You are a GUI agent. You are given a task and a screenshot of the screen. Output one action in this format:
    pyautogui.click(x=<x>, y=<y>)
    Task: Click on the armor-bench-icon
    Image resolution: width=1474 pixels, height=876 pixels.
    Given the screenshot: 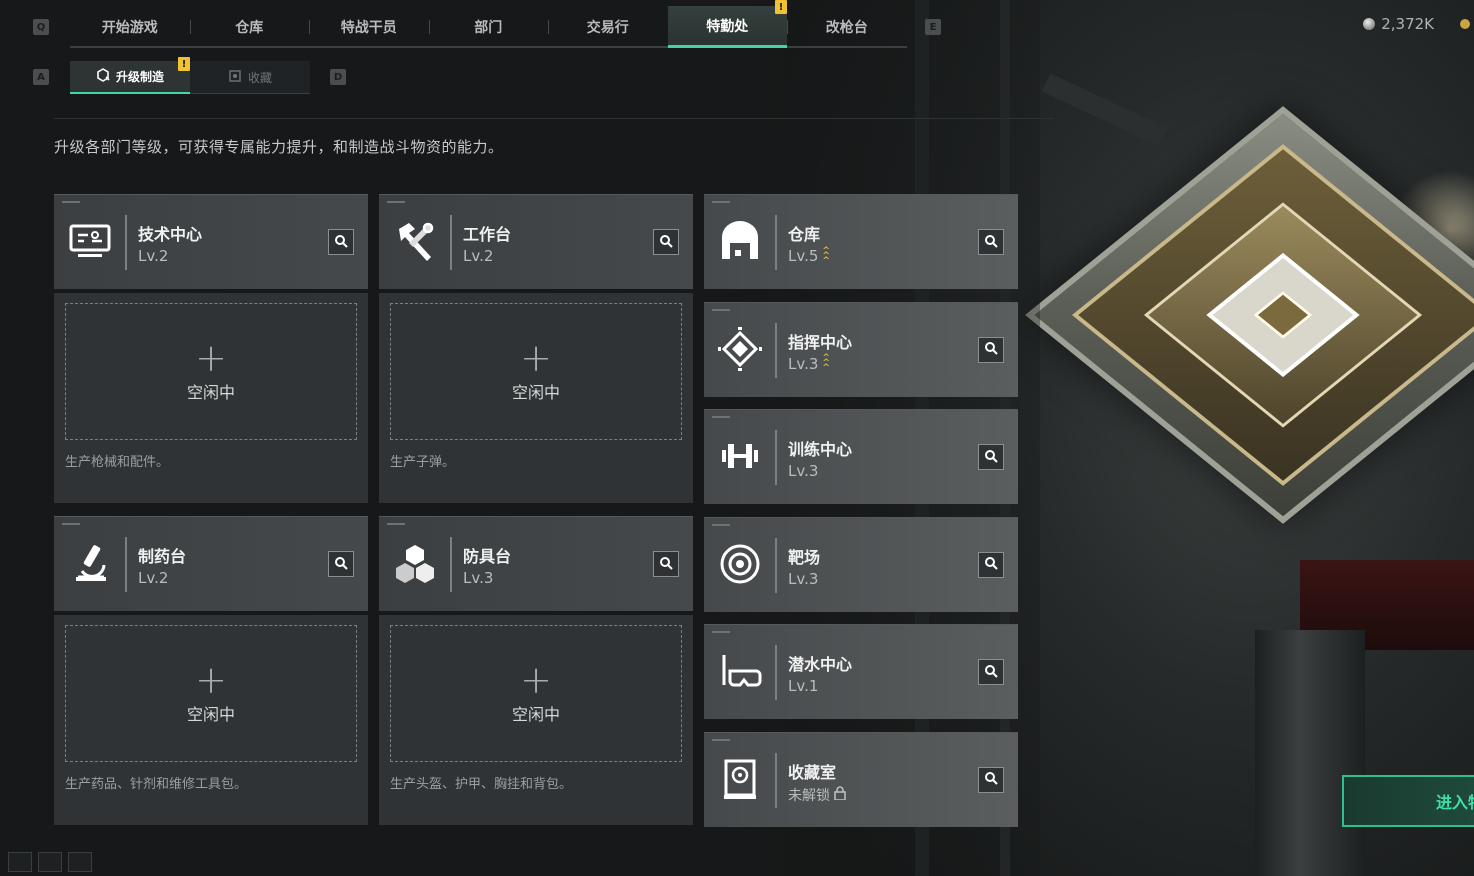 What is the action you would take?
    pyautogui.click(x=415, y=563)
    